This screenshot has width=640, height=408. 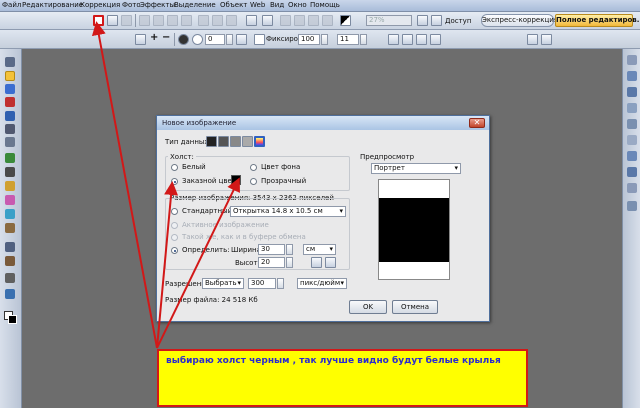 What do you see at coordinates (203, 20) in the screenshot?
I see `undo-icon` at bounding box center [203, 20].